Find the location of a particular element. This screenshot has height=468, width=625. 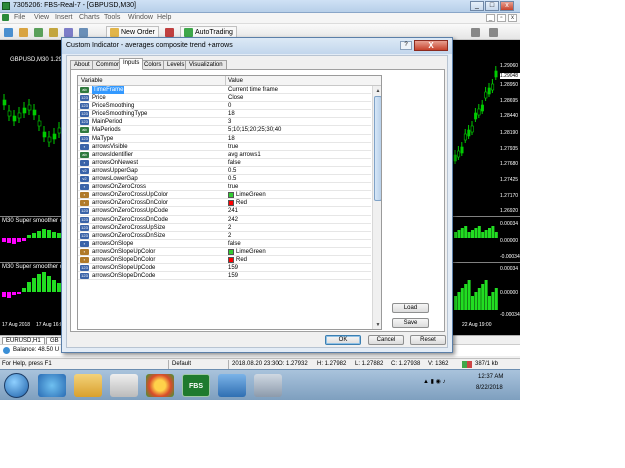

tab-inputs: Inputs is located at coordinates (131, 64).